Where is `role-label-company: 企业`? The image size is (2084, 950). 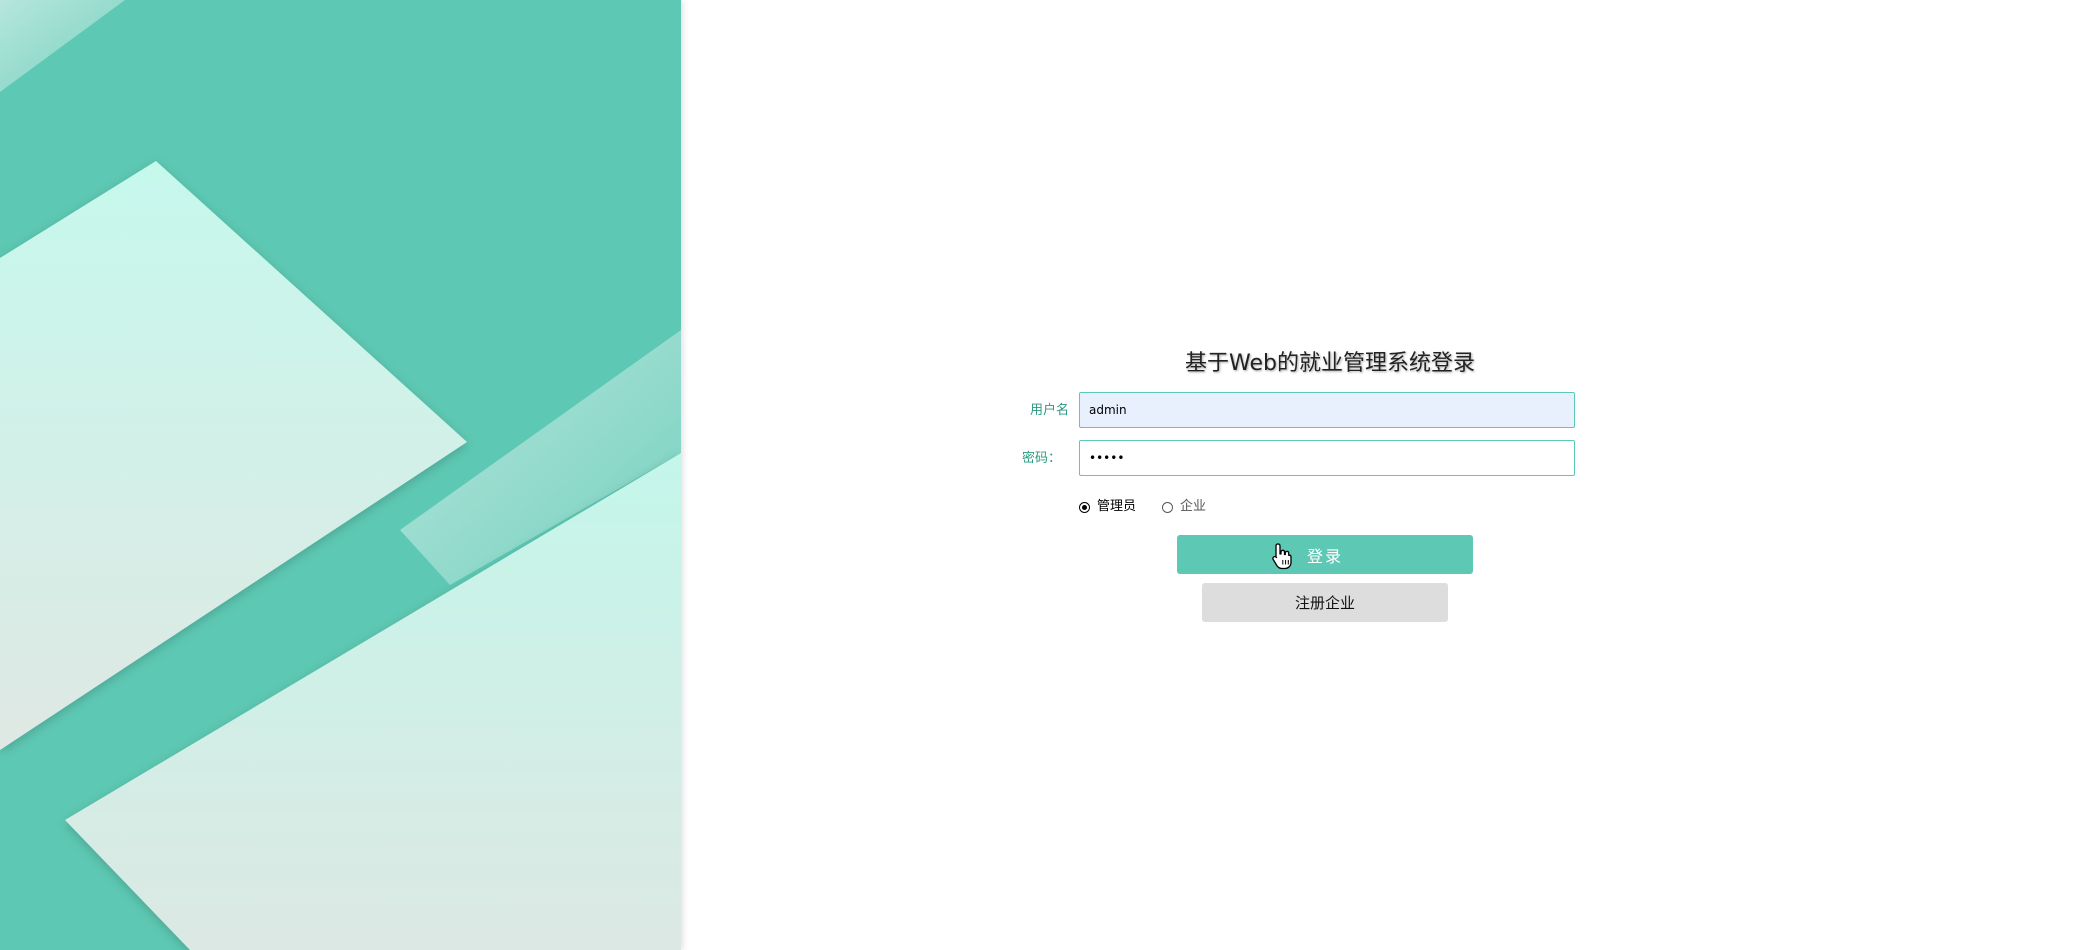
role-label-company: 企业 is located at coordinates (1193, 506).